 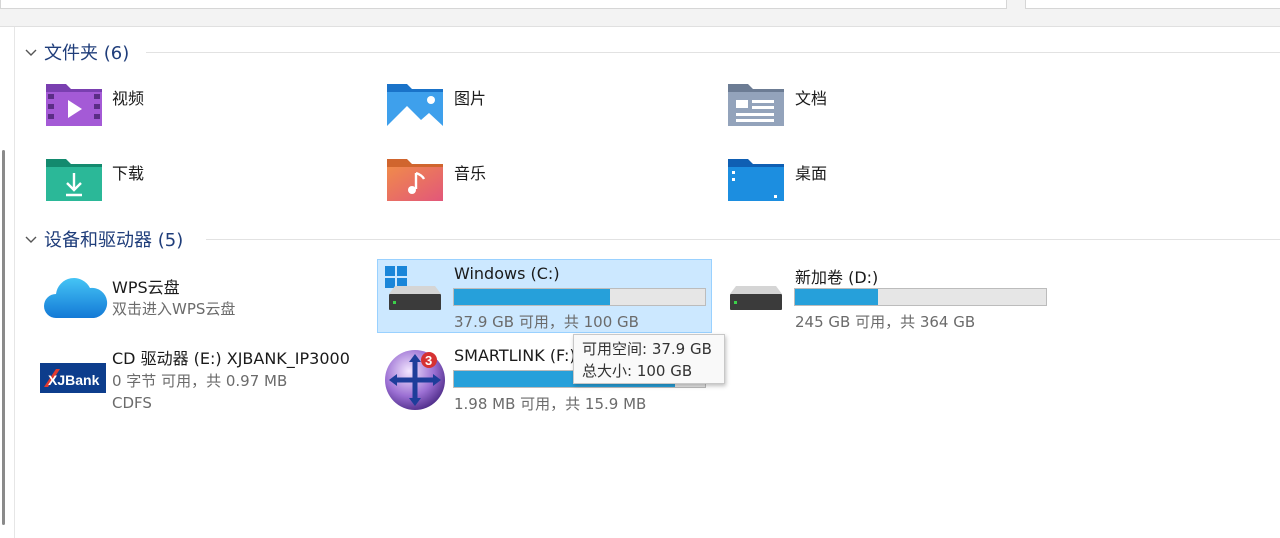 I want to click on folders-group-header: 文件夹 (6), so click(x=76, y=52).